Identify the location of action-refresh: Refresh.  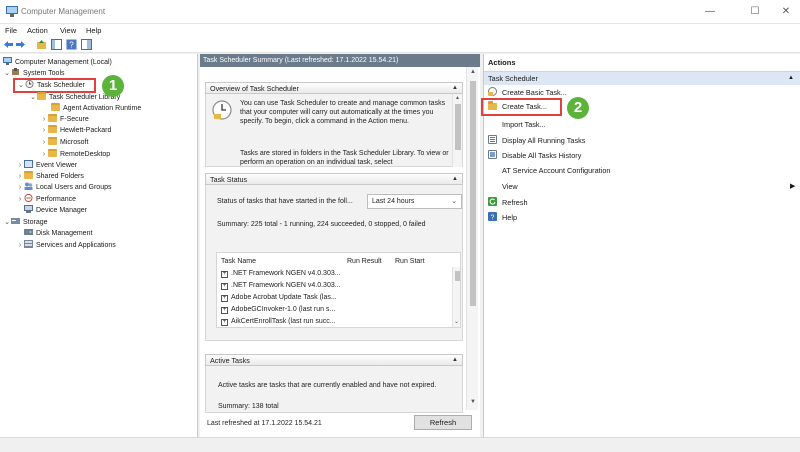
(508, 202).